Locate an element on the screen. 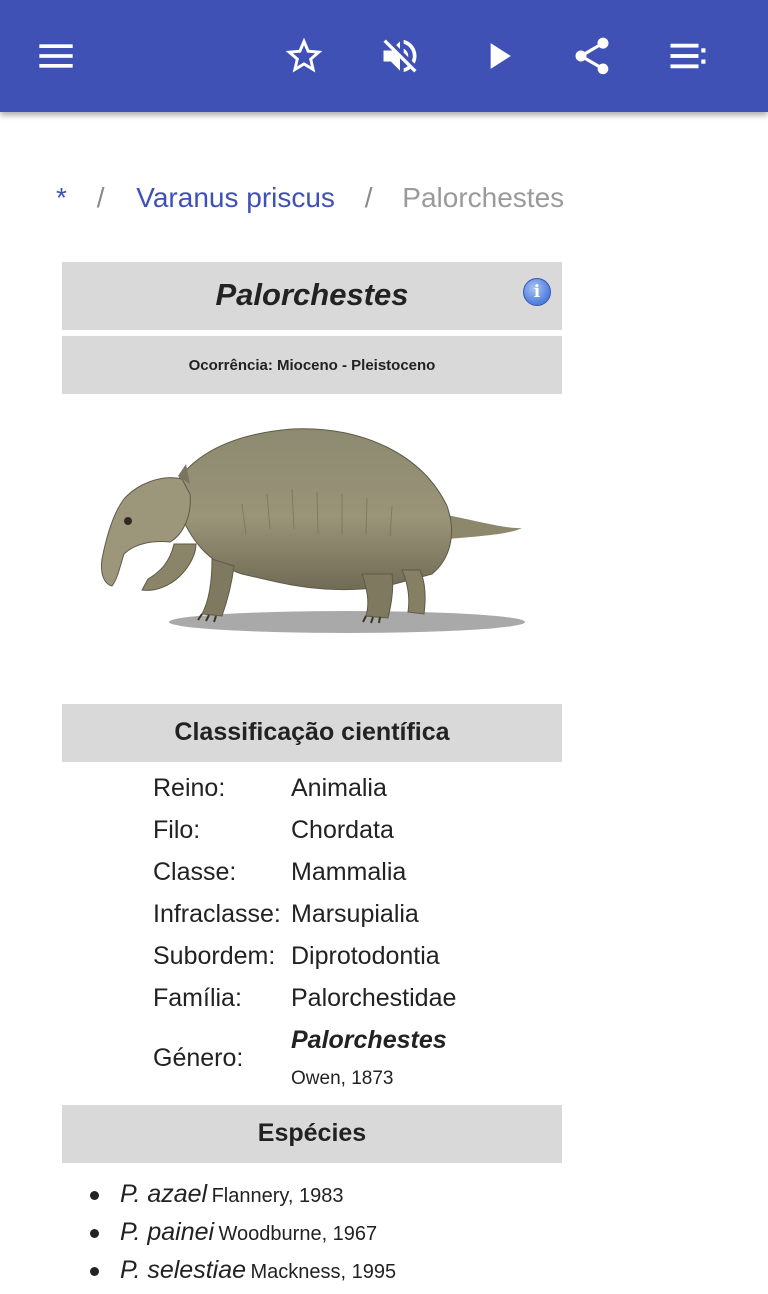 Image resolution: width=768 pixels, height=1294 pixels. mute-button is located at coordinates (400, 56).